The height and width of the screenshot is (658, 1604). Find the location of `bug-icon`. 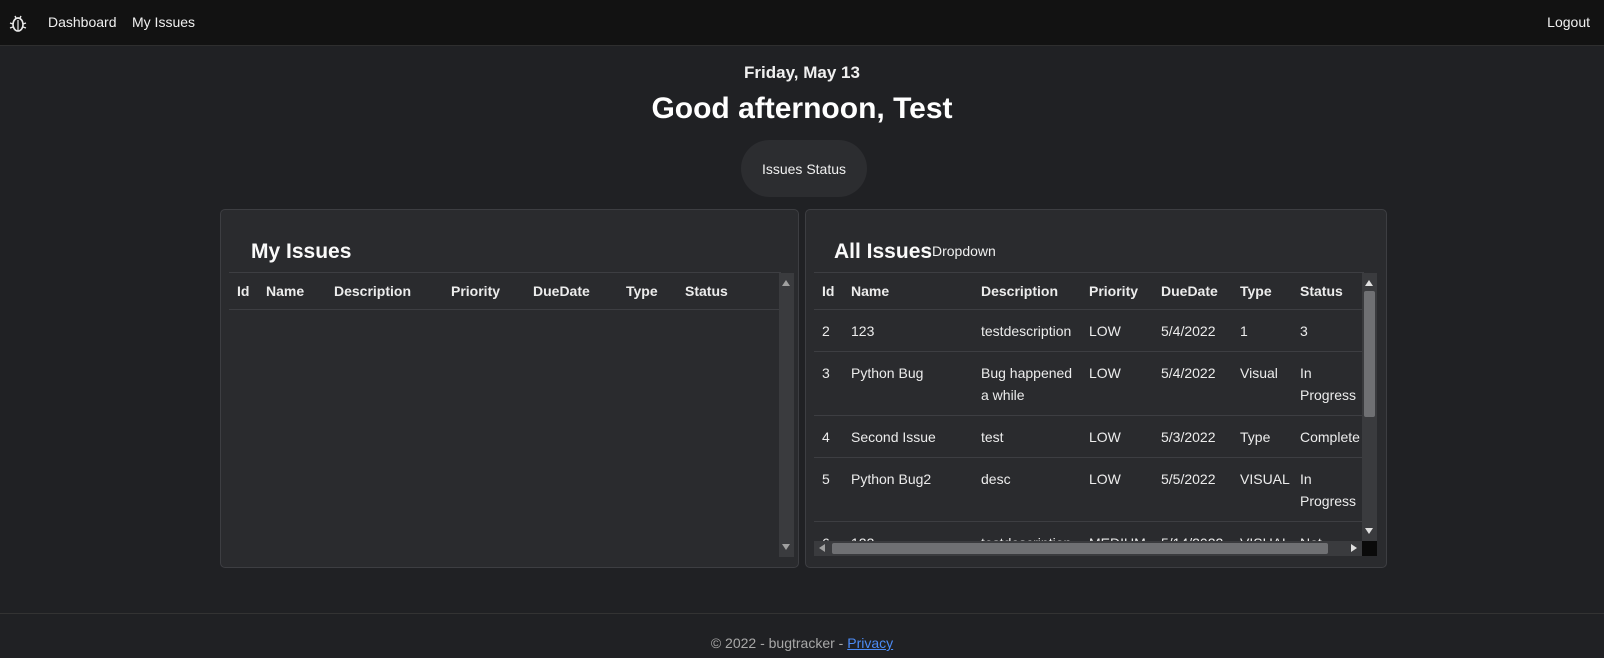

bug-icon is located at coordinates (18, 23).